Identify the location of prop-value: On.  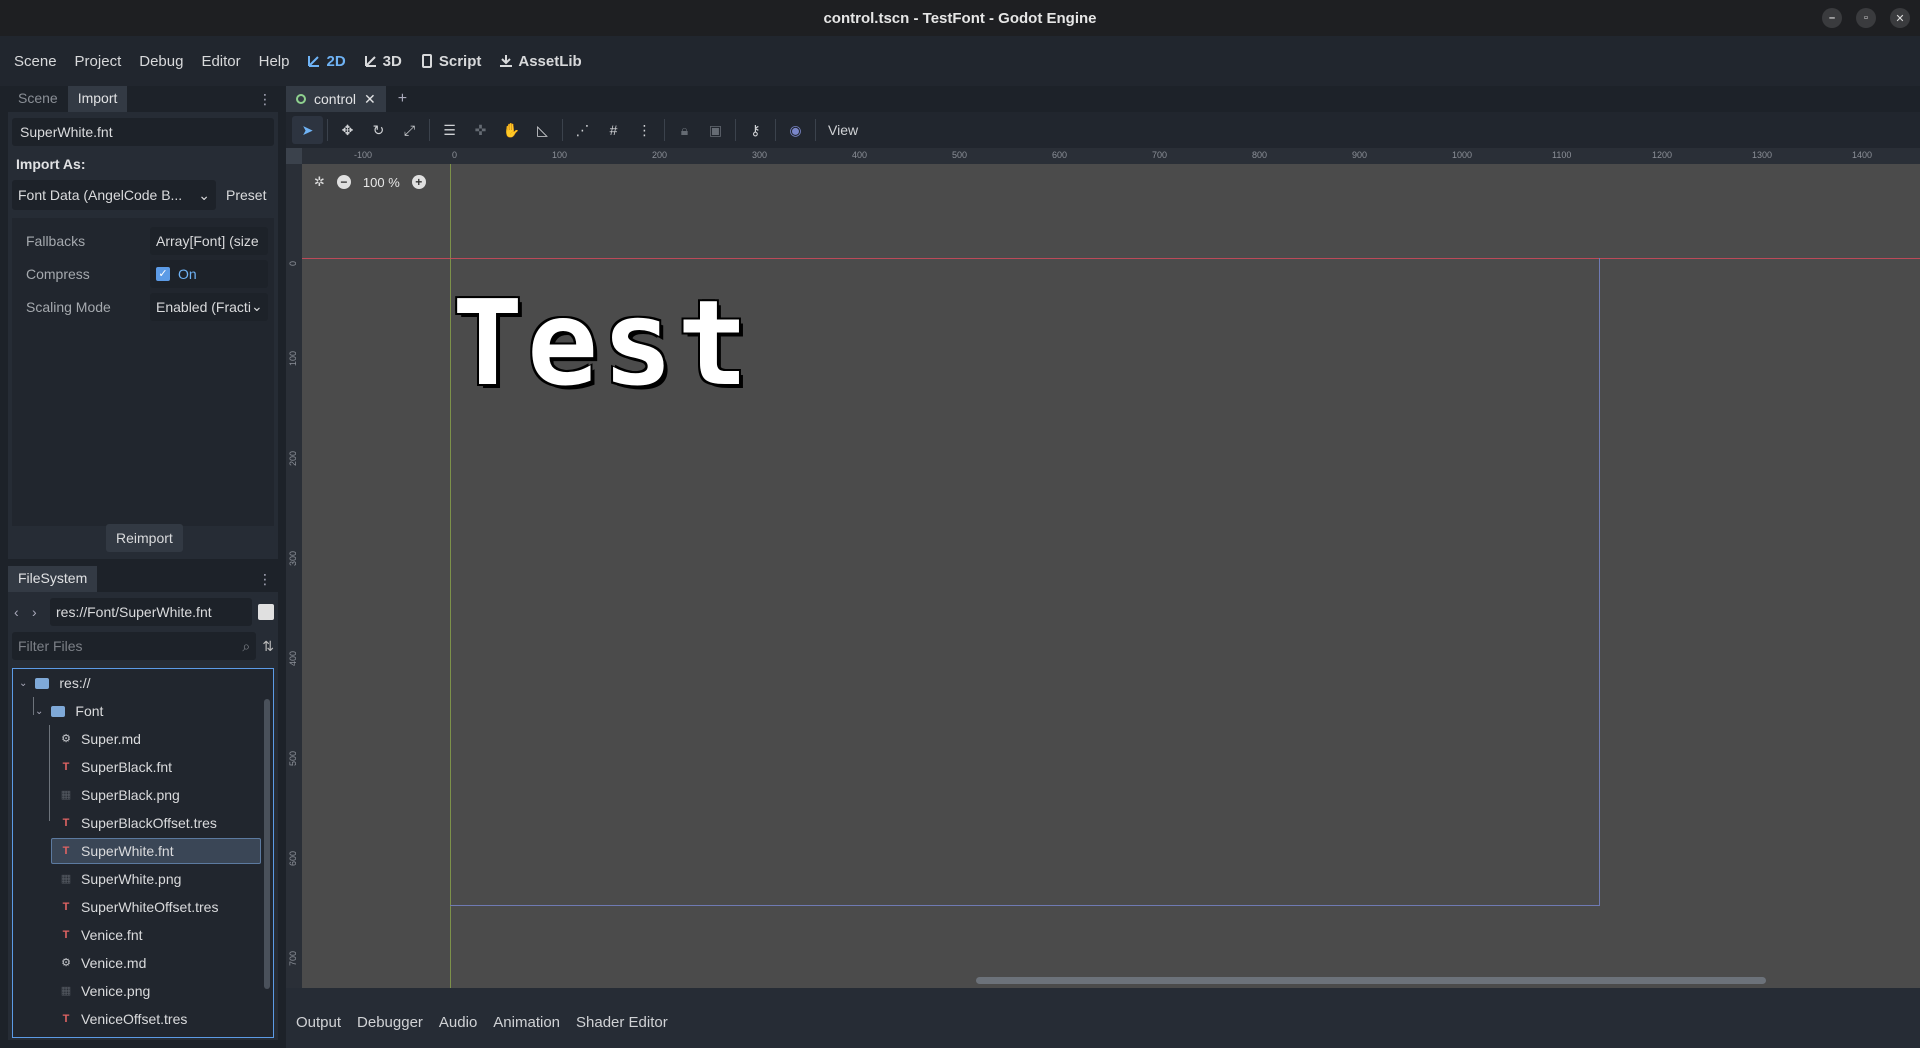
(187, 273).